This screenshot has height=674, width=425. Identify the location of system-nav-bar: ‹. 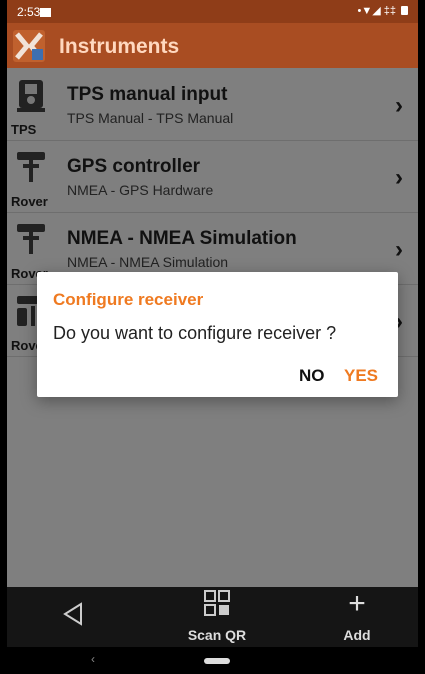
(212, 660).